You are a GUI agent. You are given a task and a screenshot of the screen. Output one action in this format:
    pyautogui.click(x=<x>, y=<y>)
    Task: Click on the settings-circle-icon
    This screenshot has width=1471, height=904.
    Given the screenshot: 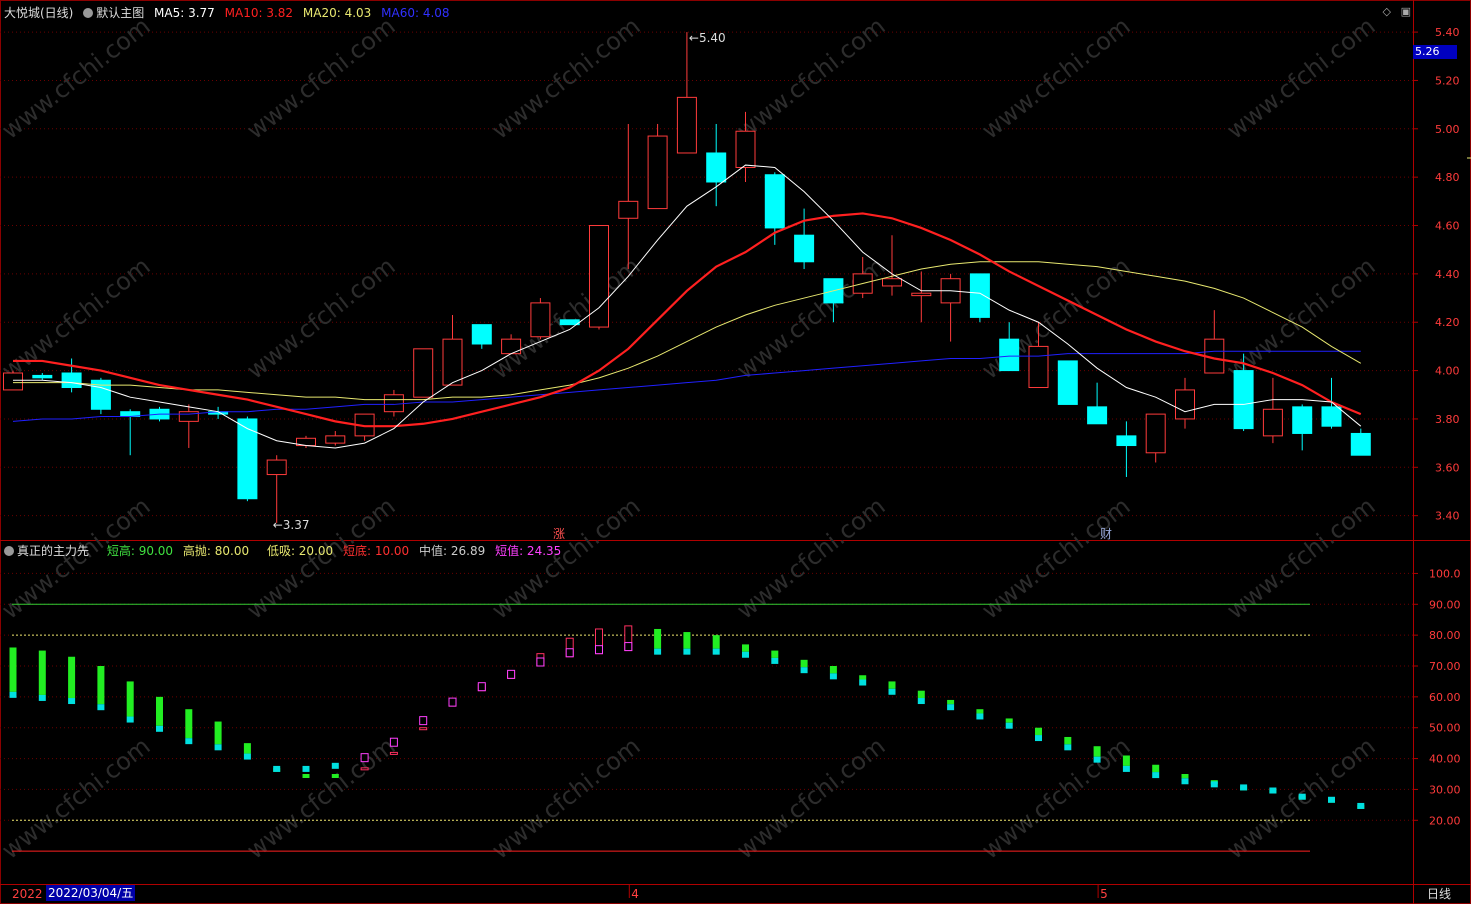 What is the action you would take?
    pyautogui.click(x=88, y=13)
    